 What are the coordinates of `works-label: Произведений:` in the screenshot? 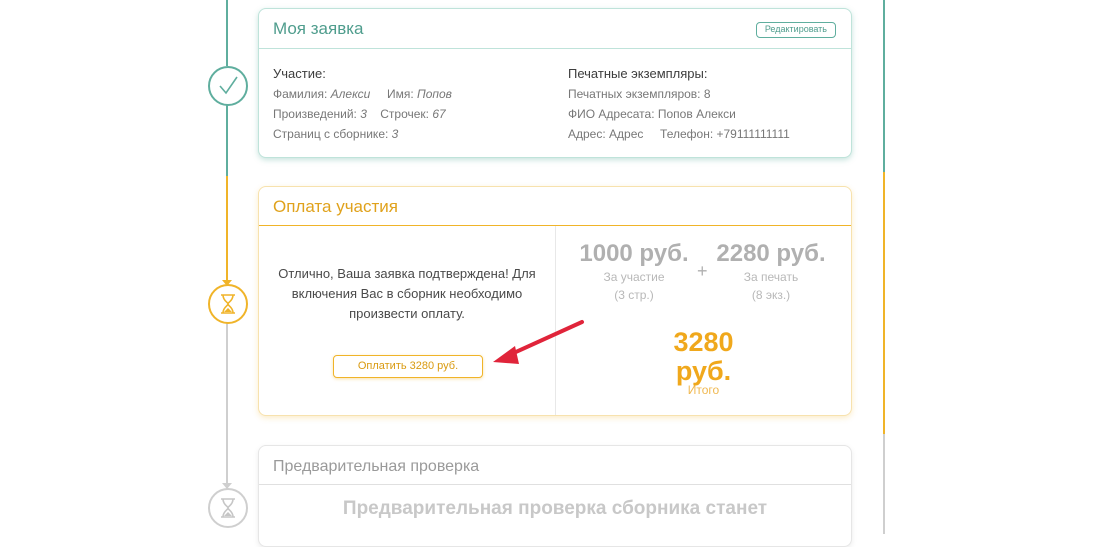 It's located at (315, 114).